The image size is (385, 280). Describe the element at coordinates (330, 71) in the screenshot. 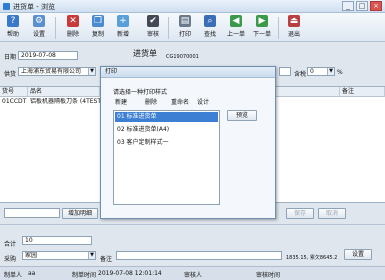

I see `tax-dropdown-icon: ▼` at that location.